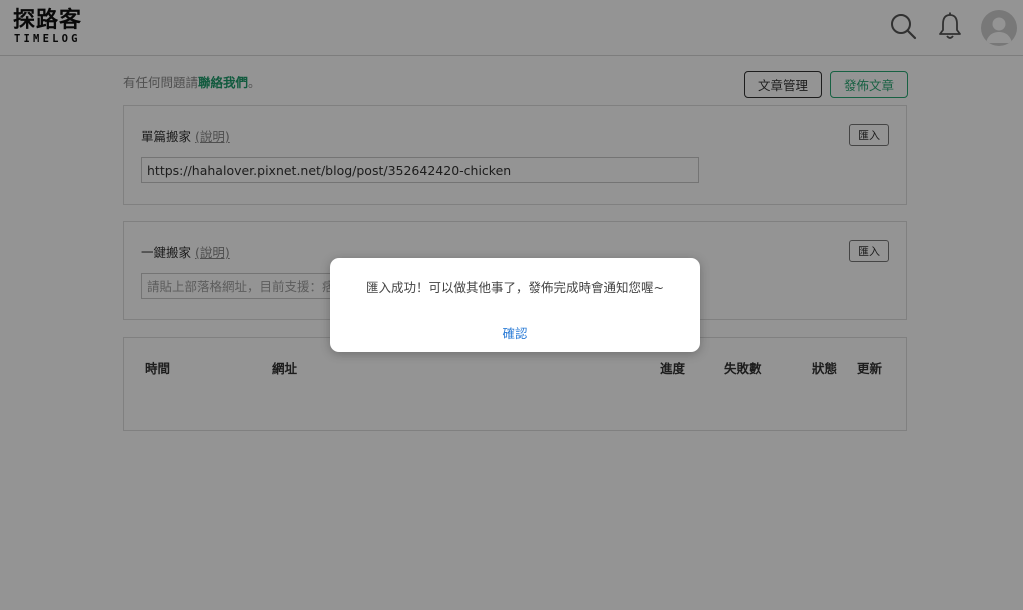 The image size is (1023, 610). I want to click on dialog-message: 匯入成功！可以做其他事了，發佈完成時會通知您喔~, so click(515, 287).